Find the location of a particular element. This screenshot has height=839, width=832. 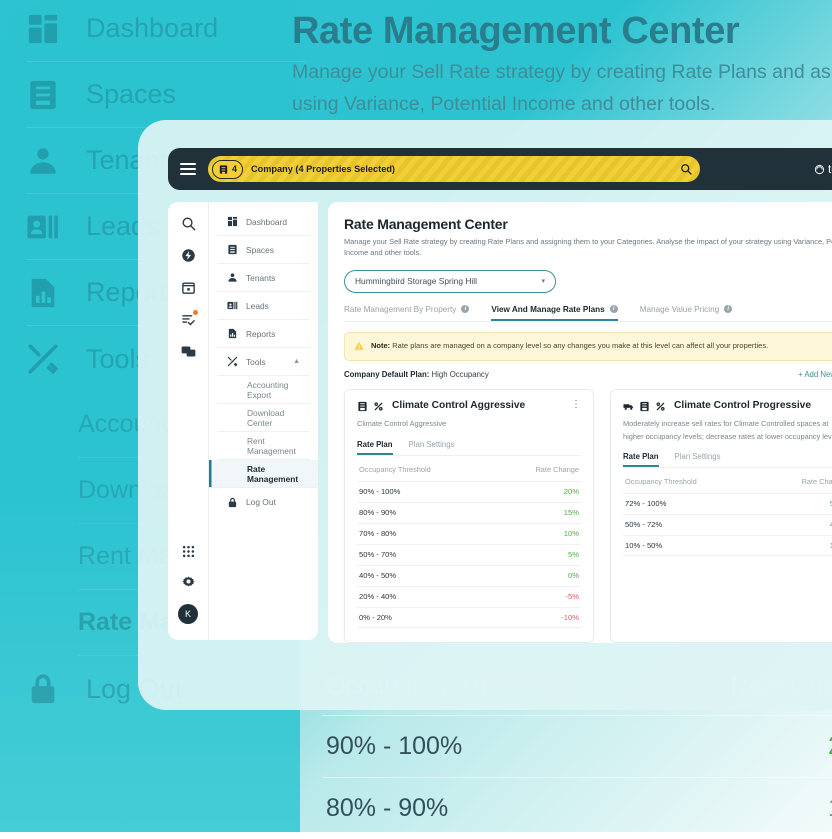

sidebar-item-dashboard: Dashboard is located at coordinates (263, 222).